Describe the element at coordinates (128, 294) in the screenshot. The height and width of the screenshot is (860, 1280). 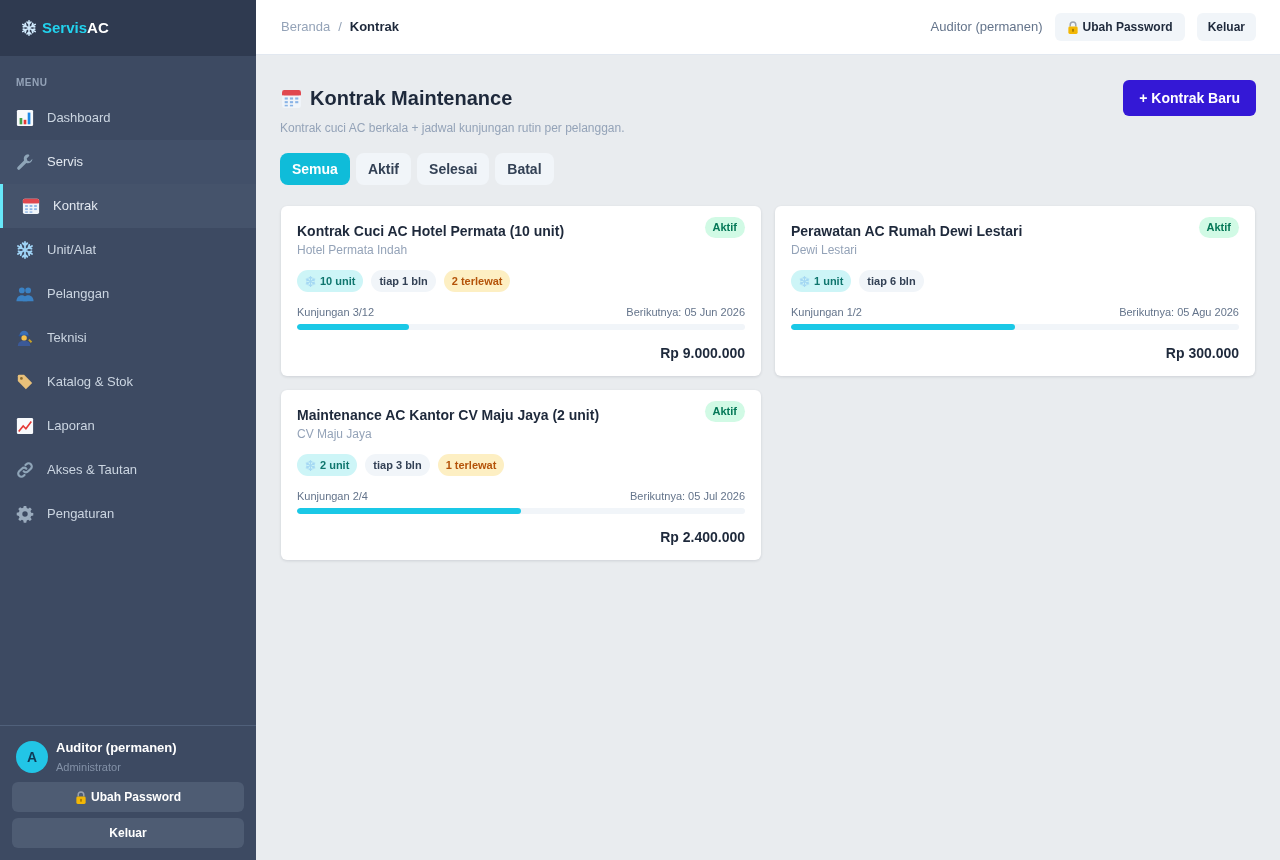
I see `sidebar-item: Pelanggan` at that location.